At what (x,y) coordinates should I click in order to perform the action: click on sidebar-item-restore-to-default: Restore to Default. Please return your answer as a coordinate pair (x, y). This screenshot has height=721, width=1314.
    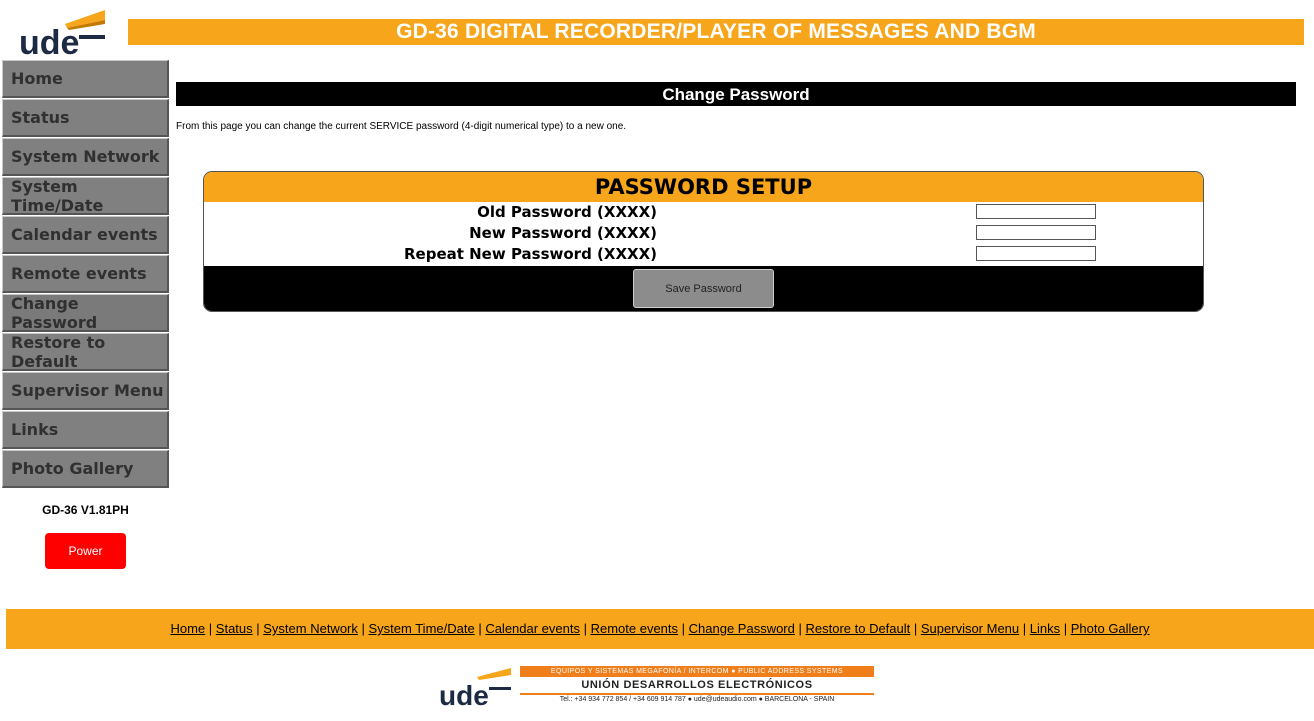
    Looking at the image, I should click on (85, 352).